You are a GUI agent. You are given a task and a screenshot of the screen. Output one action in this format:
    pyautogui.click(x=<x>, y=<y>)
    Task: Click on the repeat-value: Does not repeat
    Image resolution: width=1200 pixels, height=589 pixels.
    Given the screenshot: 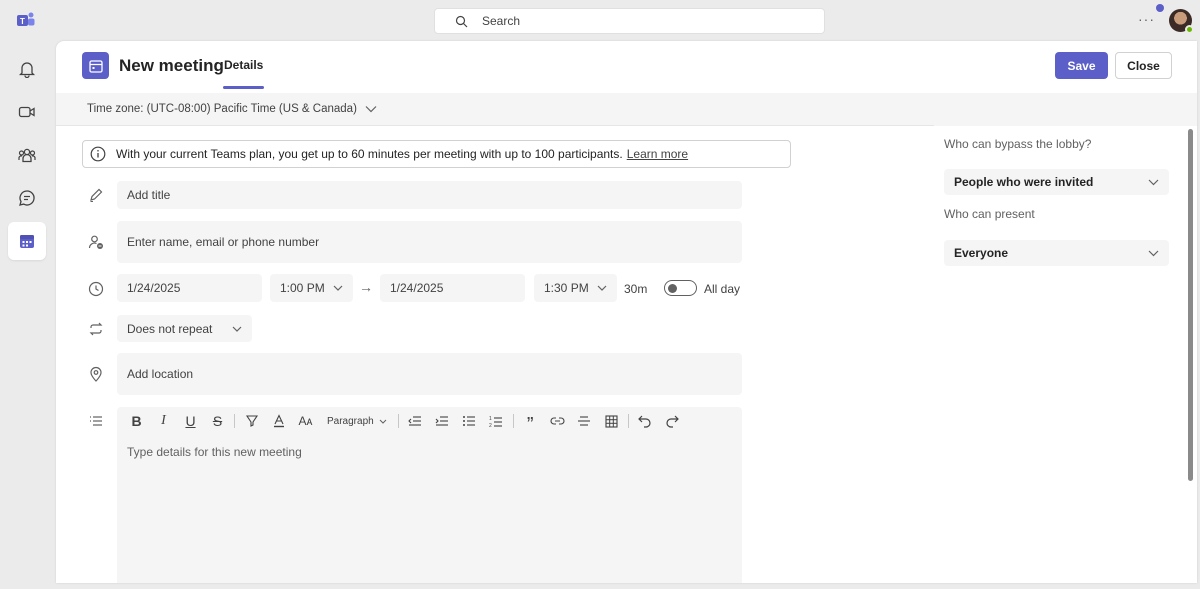 What is the action you would take?
    pyautogui.click(x=170, y=328)
    